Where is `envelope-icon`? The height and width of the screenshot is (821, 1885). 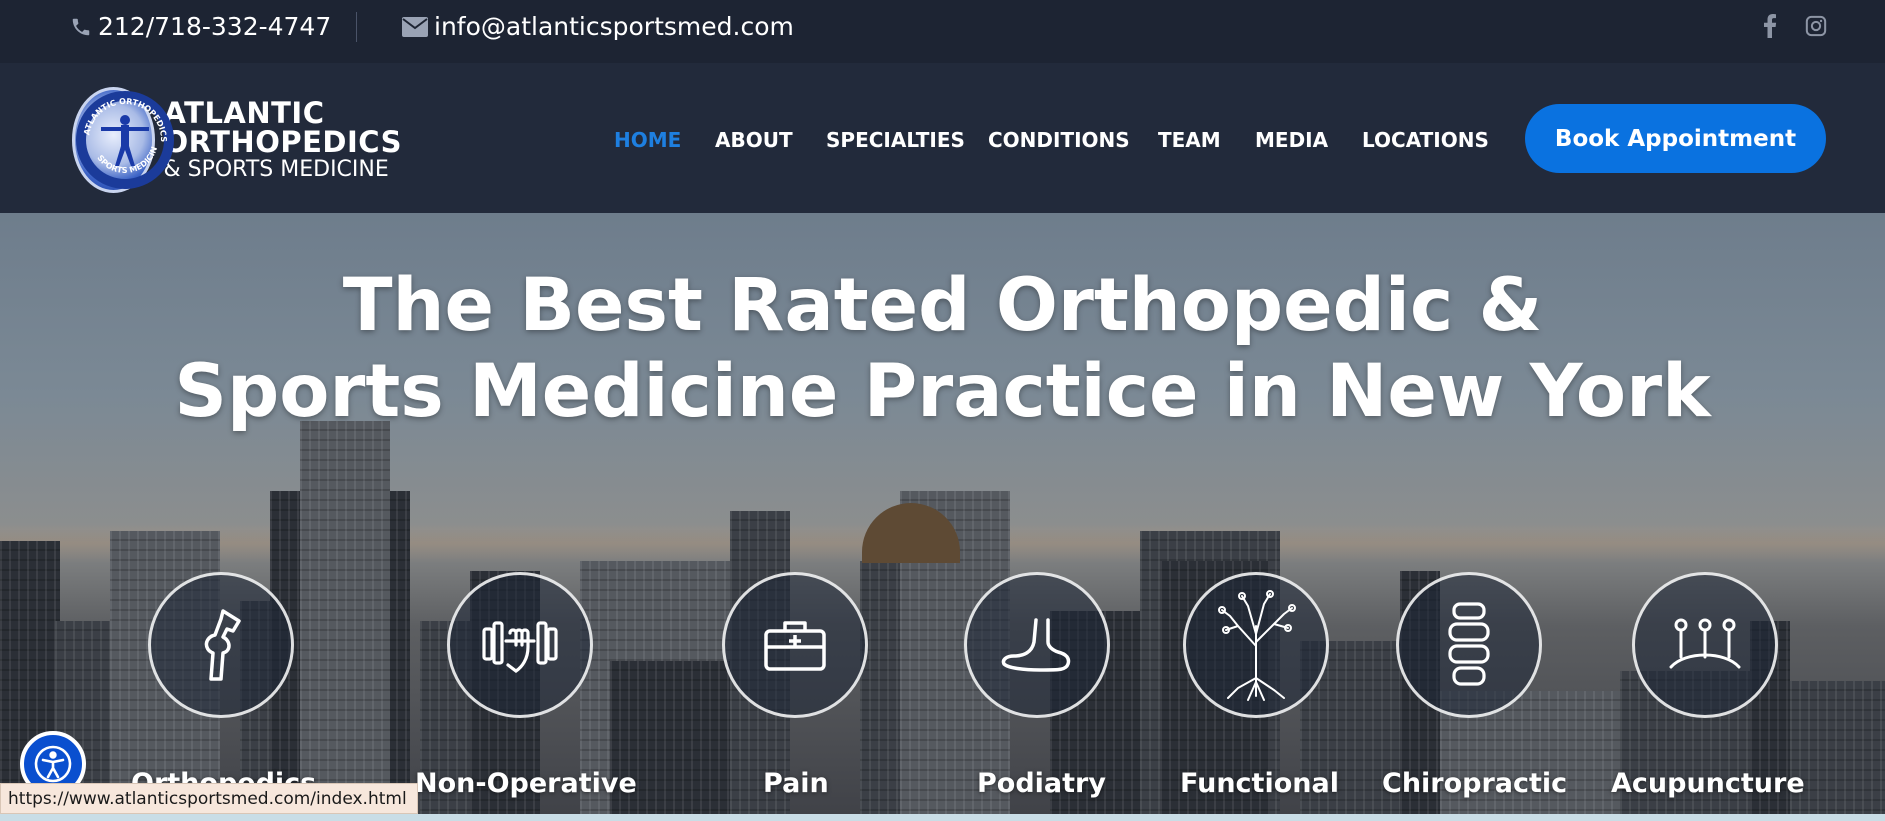 envelope-icon is located at coordinates (415, 26).